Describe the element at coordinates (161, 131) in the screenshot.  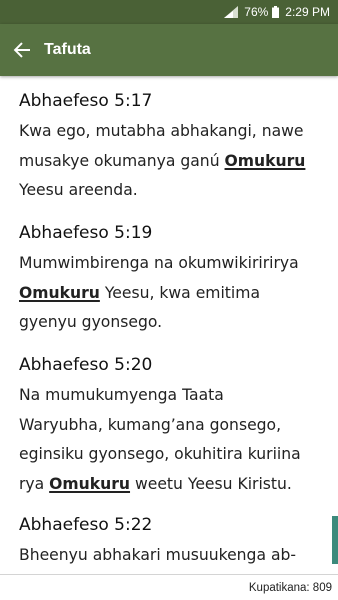
I see `verse-line: Kwa ego, mutabha abhakangi, nawe` at that location.